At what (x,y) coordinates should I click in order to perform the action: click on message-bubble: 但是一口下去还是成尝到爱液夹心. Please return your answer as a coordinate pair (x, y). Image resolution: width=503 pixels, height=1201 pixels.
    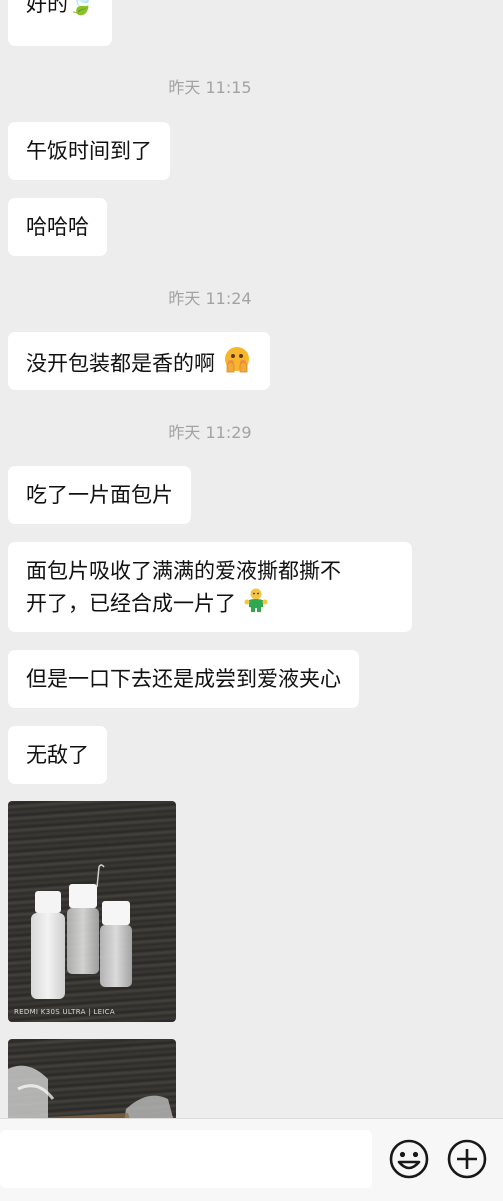
    Looking at the image, I should click on (183, 679).